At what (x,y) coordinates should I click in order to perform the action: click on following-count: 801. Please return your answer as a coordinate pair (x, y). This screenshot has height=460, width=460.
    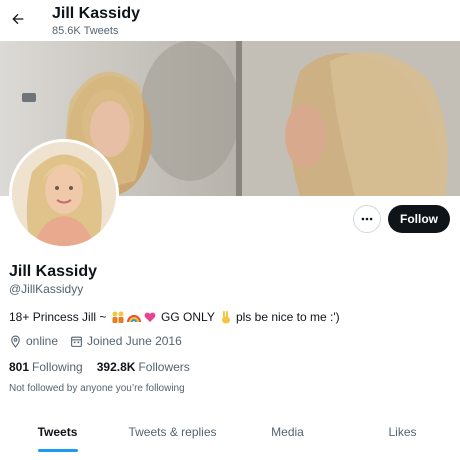
    Looking at the image, I should click on (19, 367).